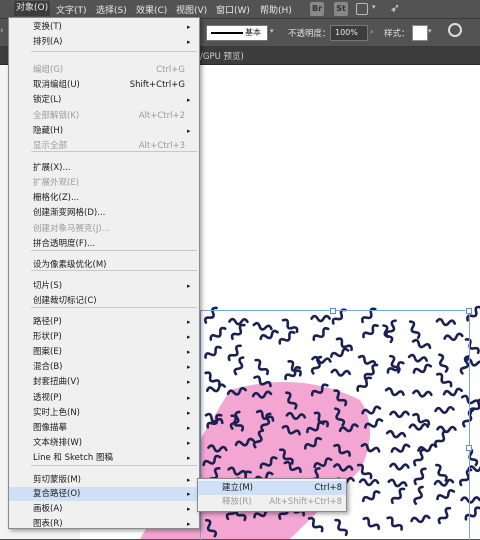 The height and width of the screenshot is (540, 480). I want to click on menu-item-shortcut: Alt+Ctrl+2, so click(161, 116).